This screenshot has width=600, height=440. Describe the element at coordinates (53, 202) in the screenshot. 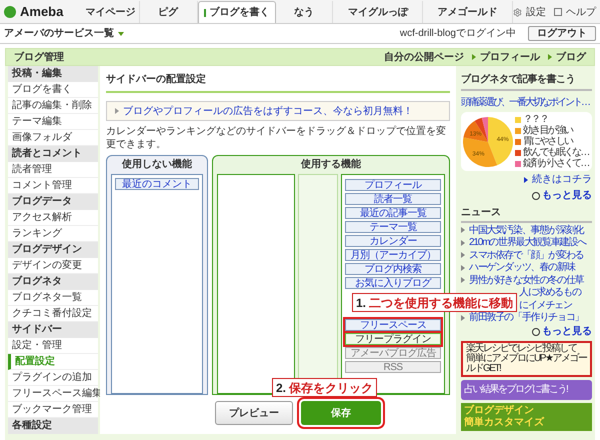

I see `sidebar-section-header: ブログデータ` at that location.